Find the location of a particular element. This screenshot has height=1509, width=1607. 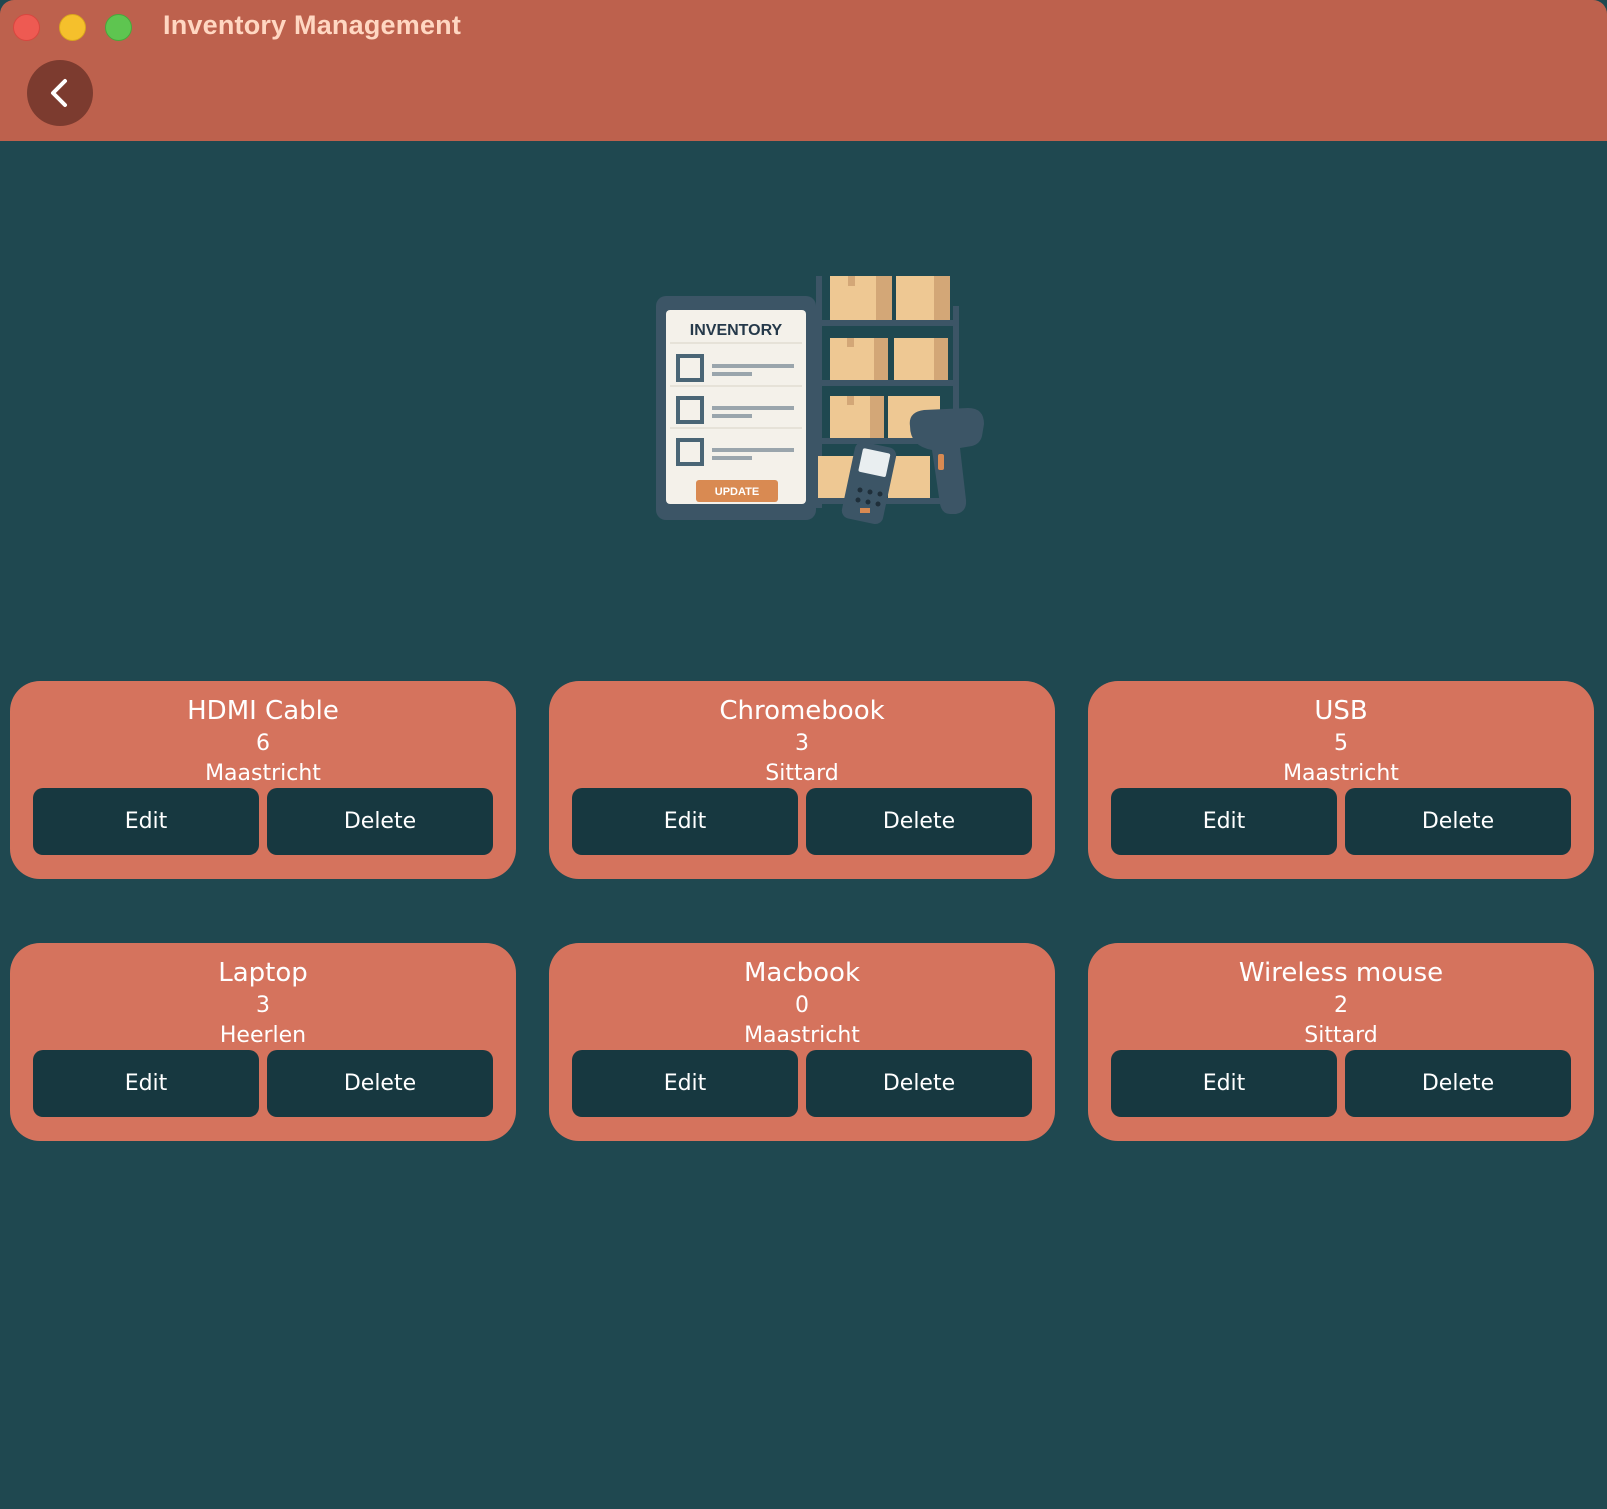

item-card: Wireless mouse 2 Sittard Edit Delete is located at coordinates (1341, 1042).